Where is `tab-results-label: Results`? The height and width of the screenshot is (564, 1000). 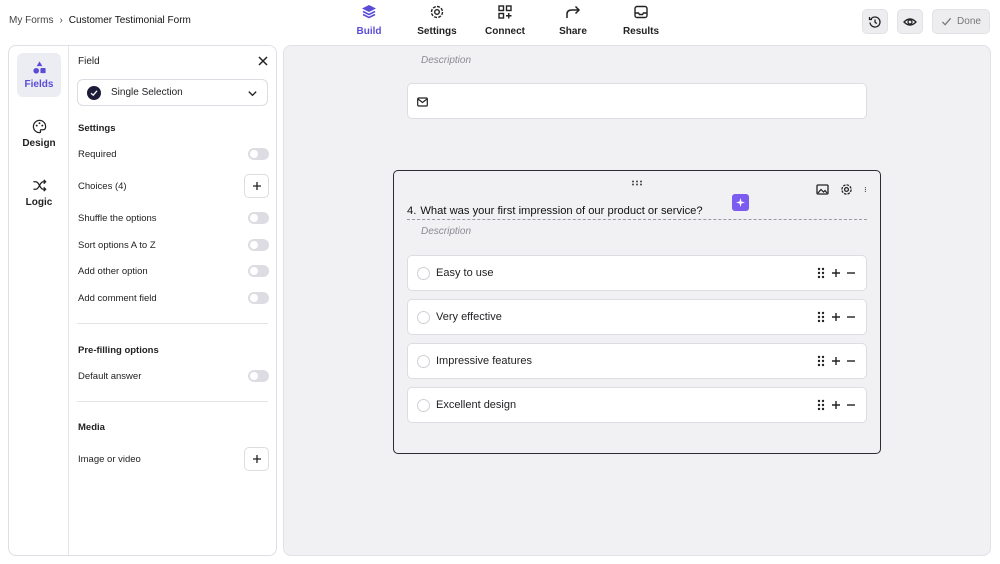
tab-results-label: Results is located at coordinates (641, 31).